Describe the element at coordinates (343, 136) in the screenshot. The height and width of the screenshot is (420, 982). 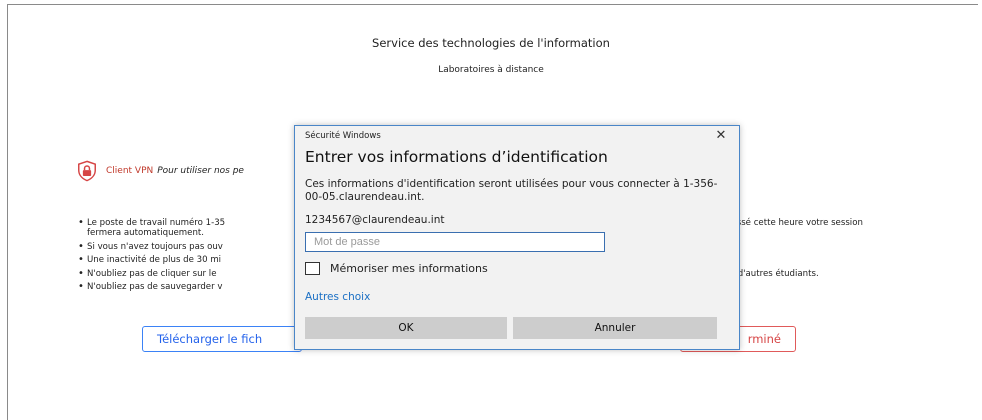
I see `dialog-caption: Sécurité Windows` at that location.